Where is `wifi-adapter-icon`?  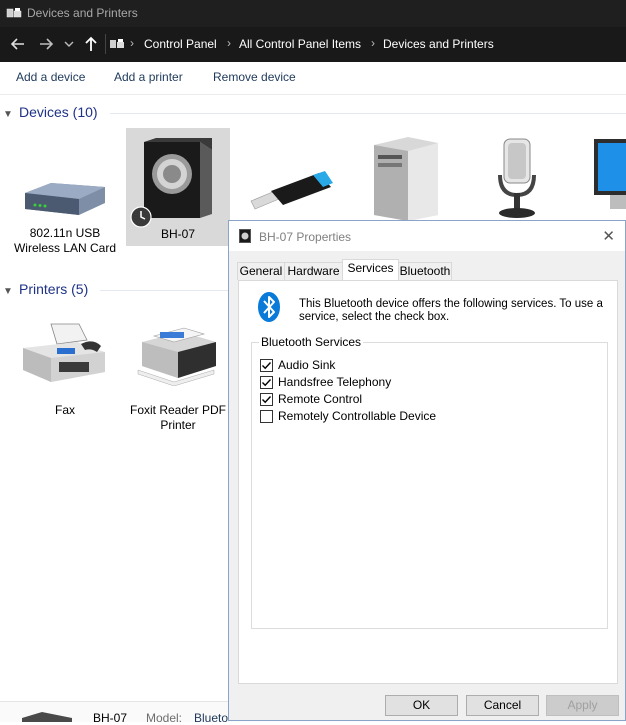
wifi-adapter-icon is located at coordinates (65, 199).